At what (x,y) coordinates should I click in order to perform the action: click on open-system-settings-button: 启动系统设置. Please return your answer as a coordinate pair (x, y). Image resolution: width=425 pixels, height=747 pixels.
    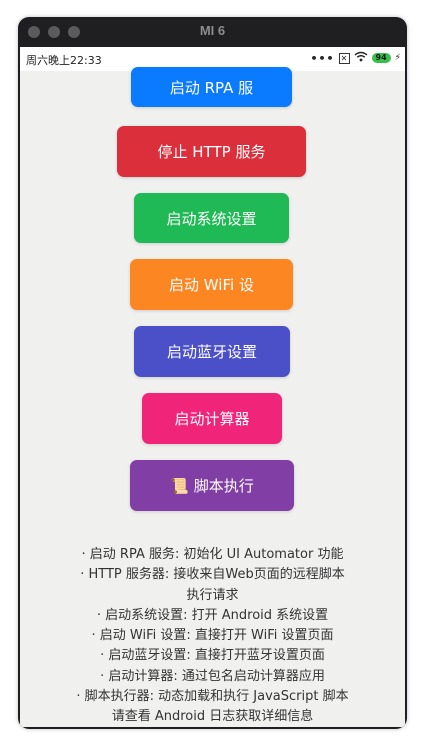
    Looking at the image, I should click on (211, 218).